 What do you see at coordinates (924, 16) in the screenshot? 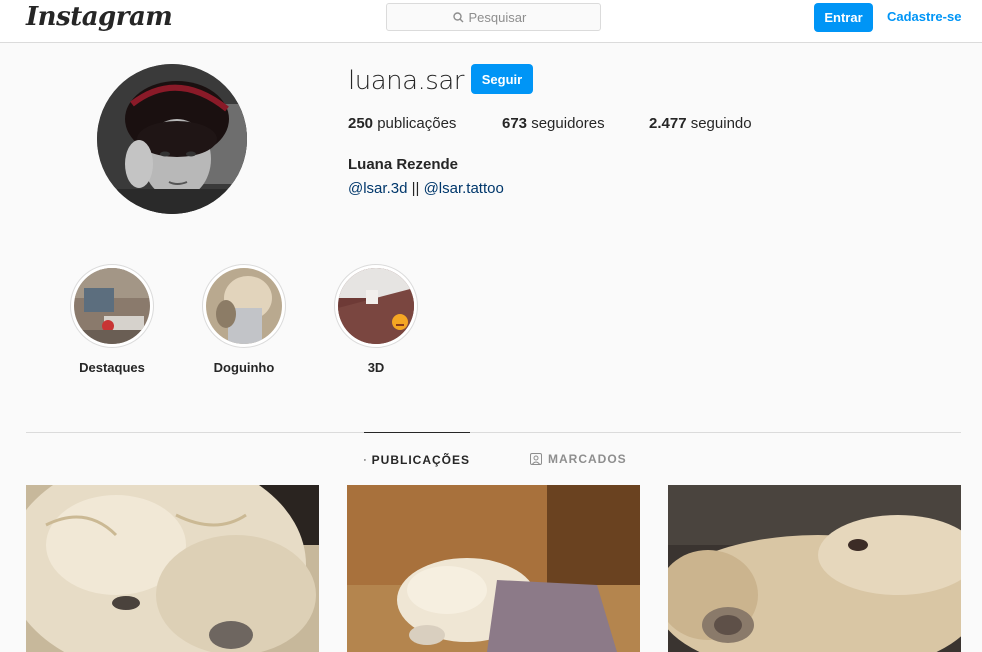
I see `signup-link: Cadastre-se` at bounding box center [924, 16].